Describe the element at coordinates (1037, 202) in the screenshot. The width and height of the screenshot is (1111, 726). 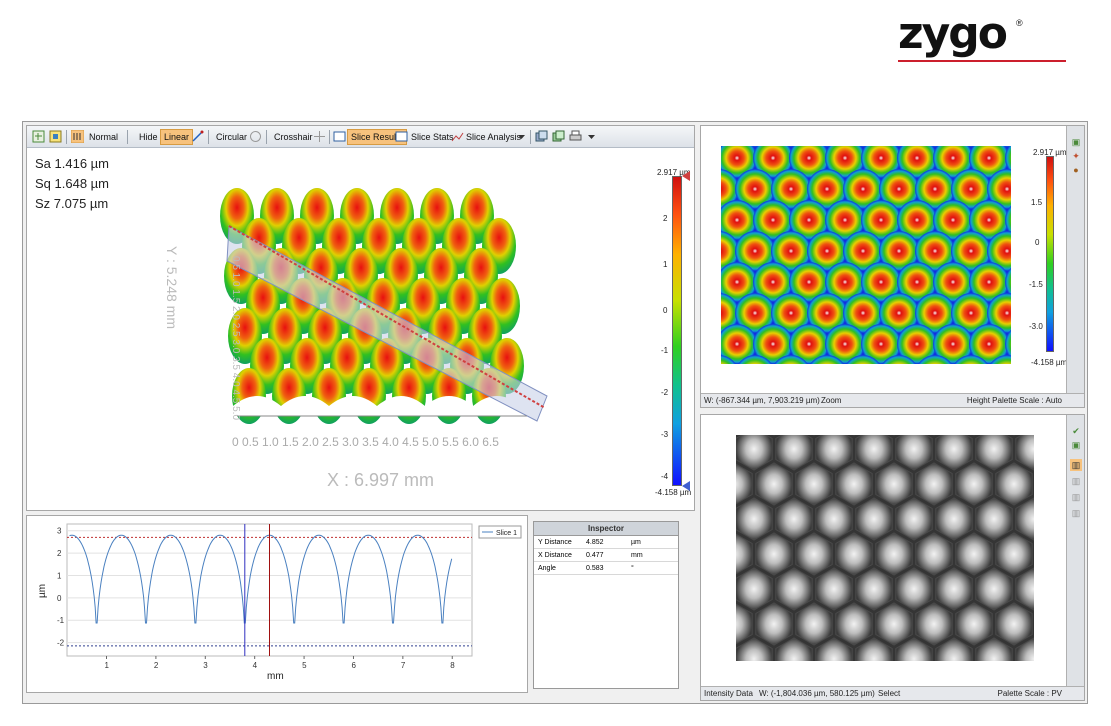
I see `height-colorbar-tick: 1.5` at that location.